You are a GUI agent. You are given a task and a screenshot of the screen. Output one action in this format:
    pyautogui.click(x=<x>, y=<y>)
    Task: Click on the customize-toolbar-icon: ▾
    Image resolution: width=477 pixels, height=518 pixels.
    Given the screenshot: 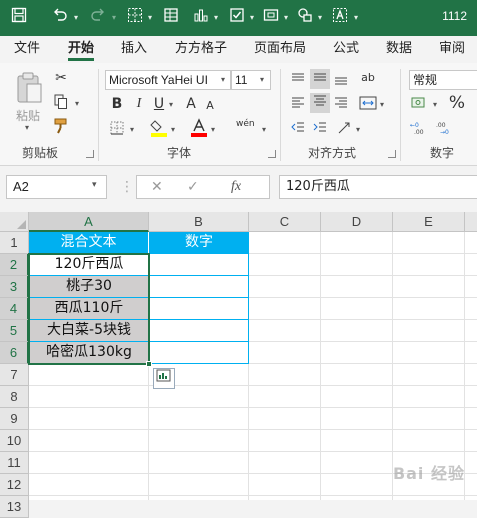 What is the action you would take?
    pyautogui.click(x=356, y=18)
    